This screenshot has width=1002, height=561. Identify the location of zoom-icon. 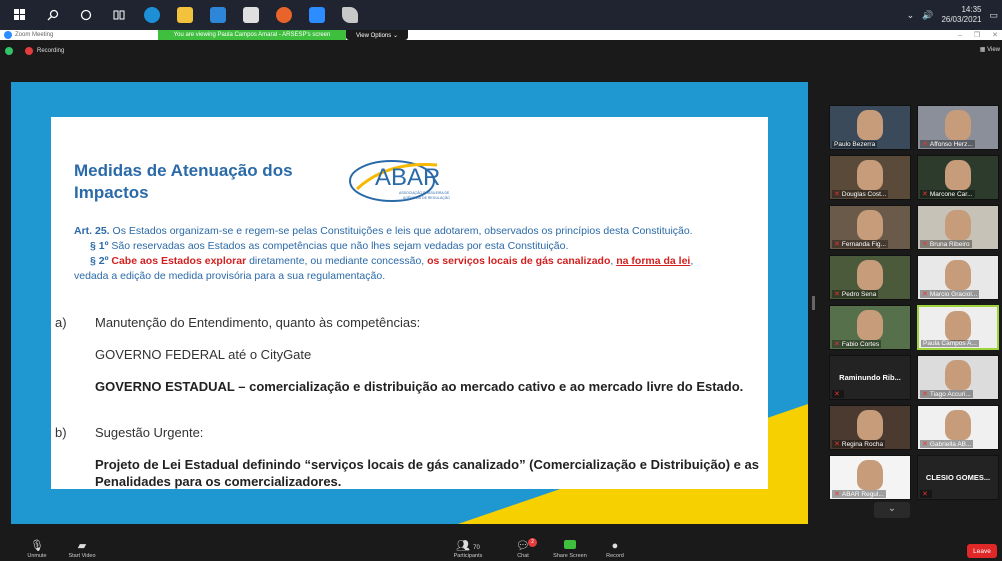
(317, 15).